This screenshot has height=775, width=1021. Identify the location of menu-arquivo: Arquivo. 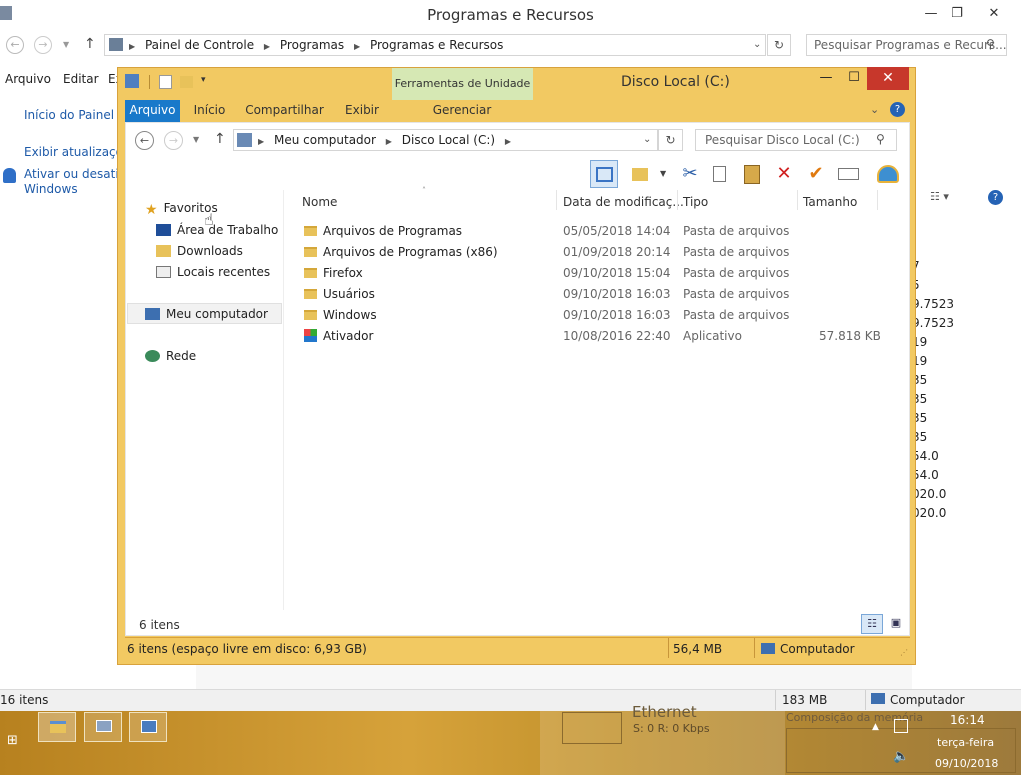
(28, 79).